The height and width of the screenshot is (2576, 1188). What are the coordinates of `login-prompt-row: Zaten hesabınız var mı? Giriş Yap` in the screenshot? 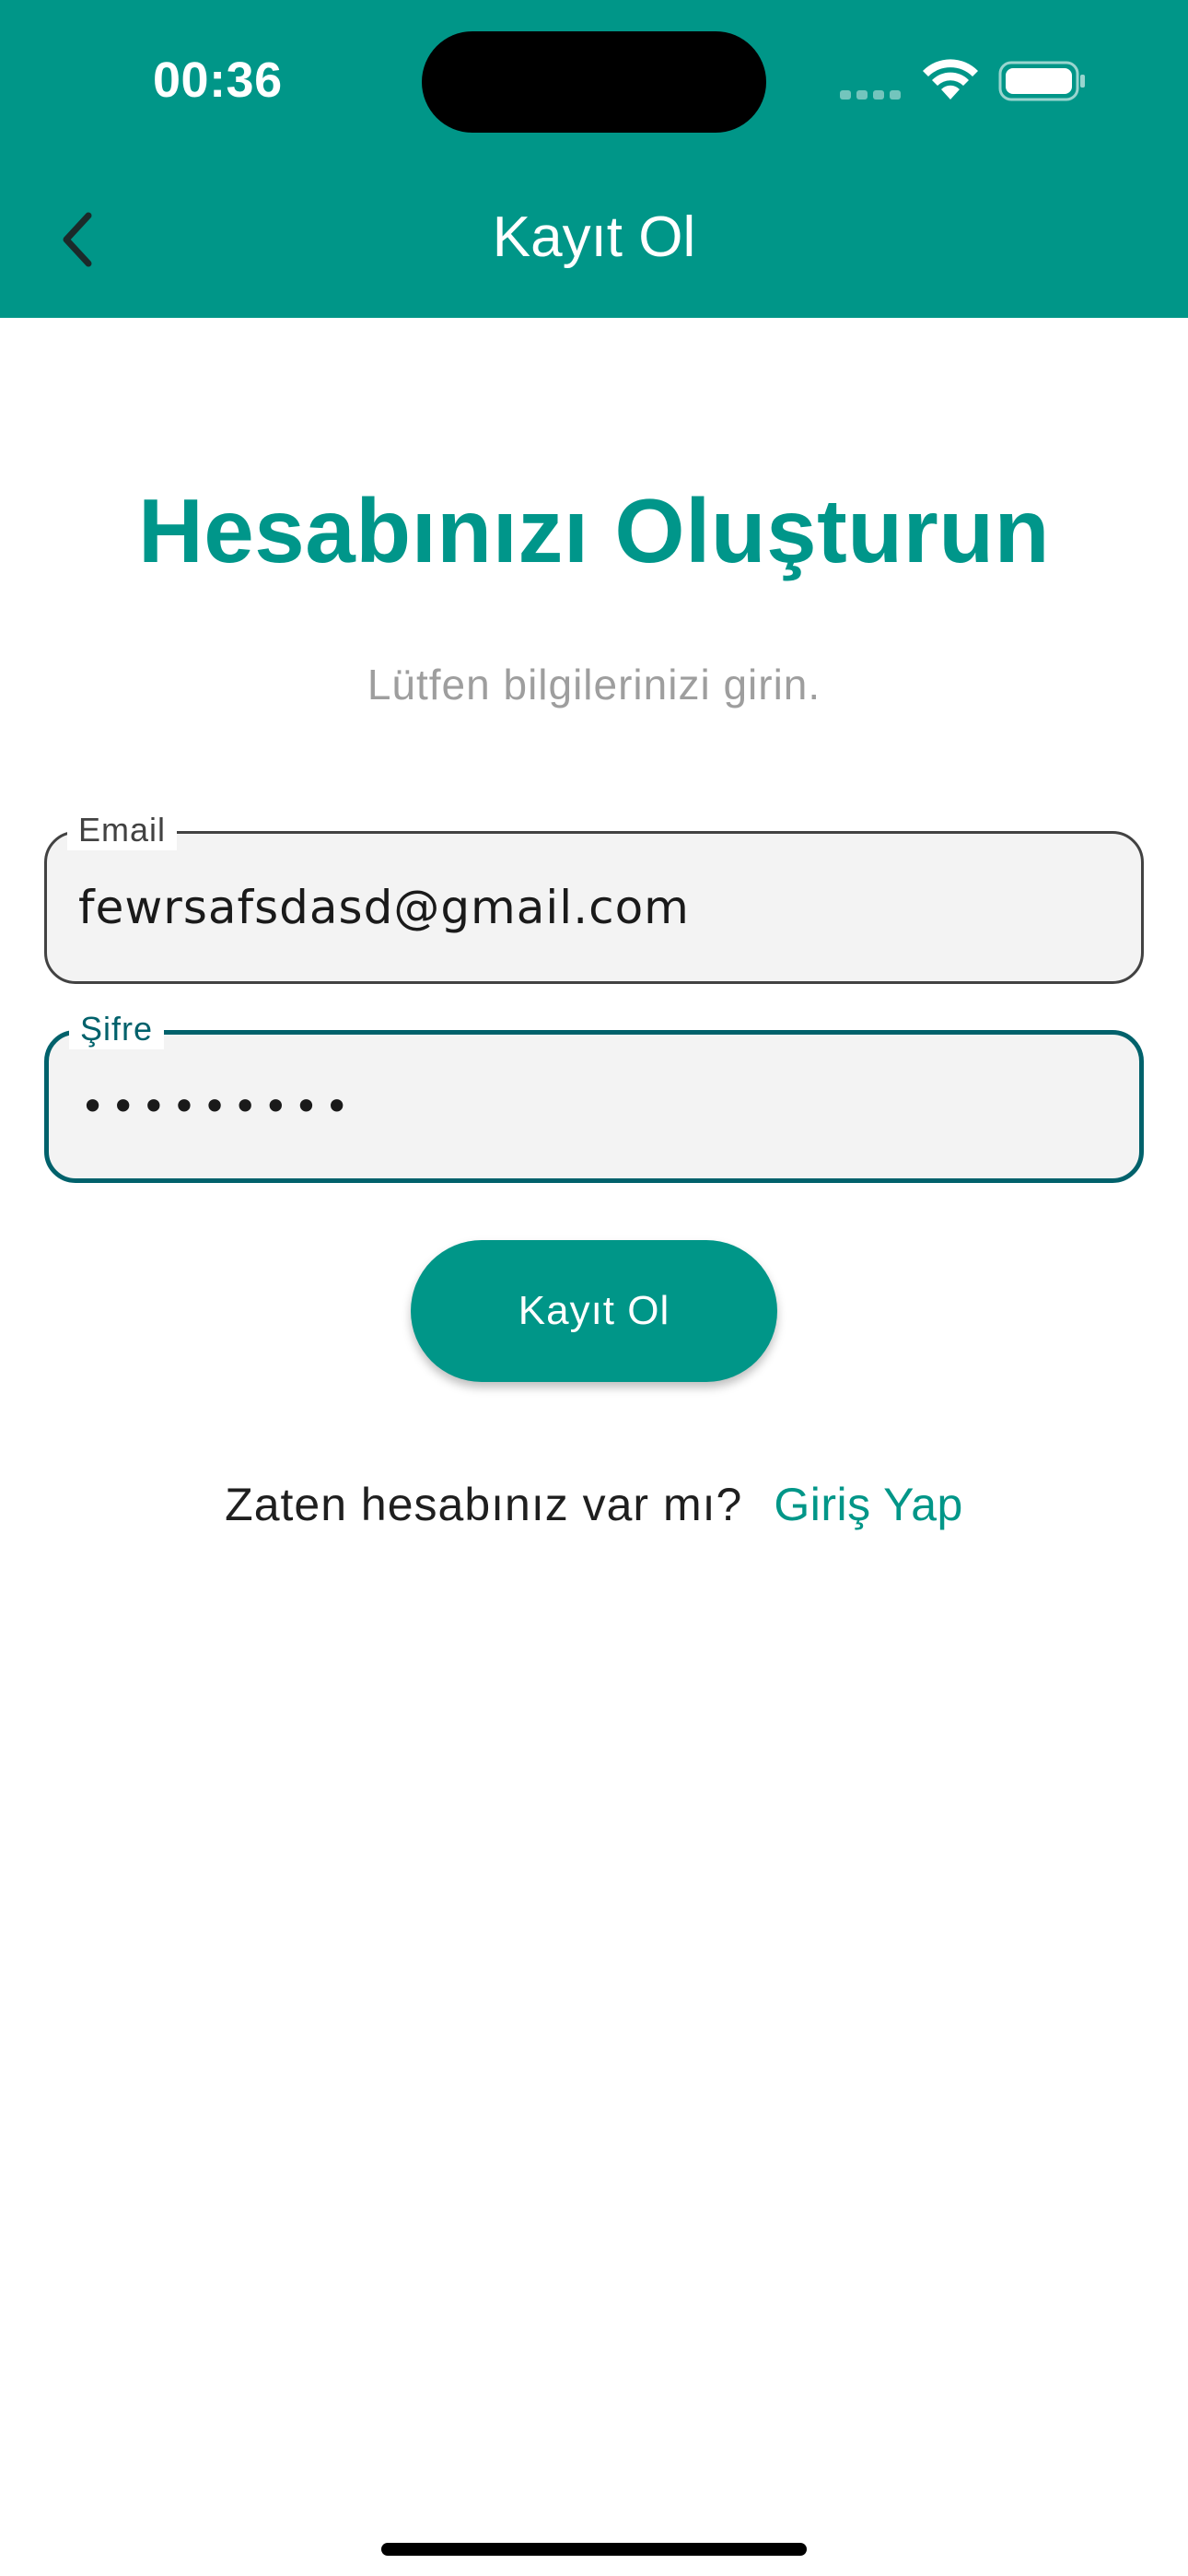 It's located at (594, 1504).